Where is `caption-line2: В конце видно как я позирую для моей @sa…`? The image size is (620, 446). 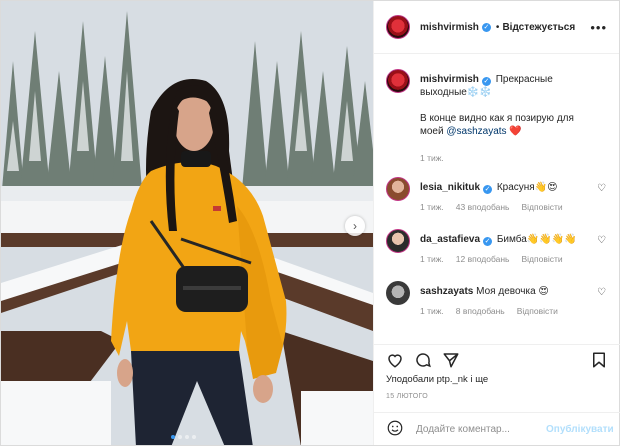 caption-line2: В конце видно как я позирую для моей @sa… is located at coordinates (510, 125).